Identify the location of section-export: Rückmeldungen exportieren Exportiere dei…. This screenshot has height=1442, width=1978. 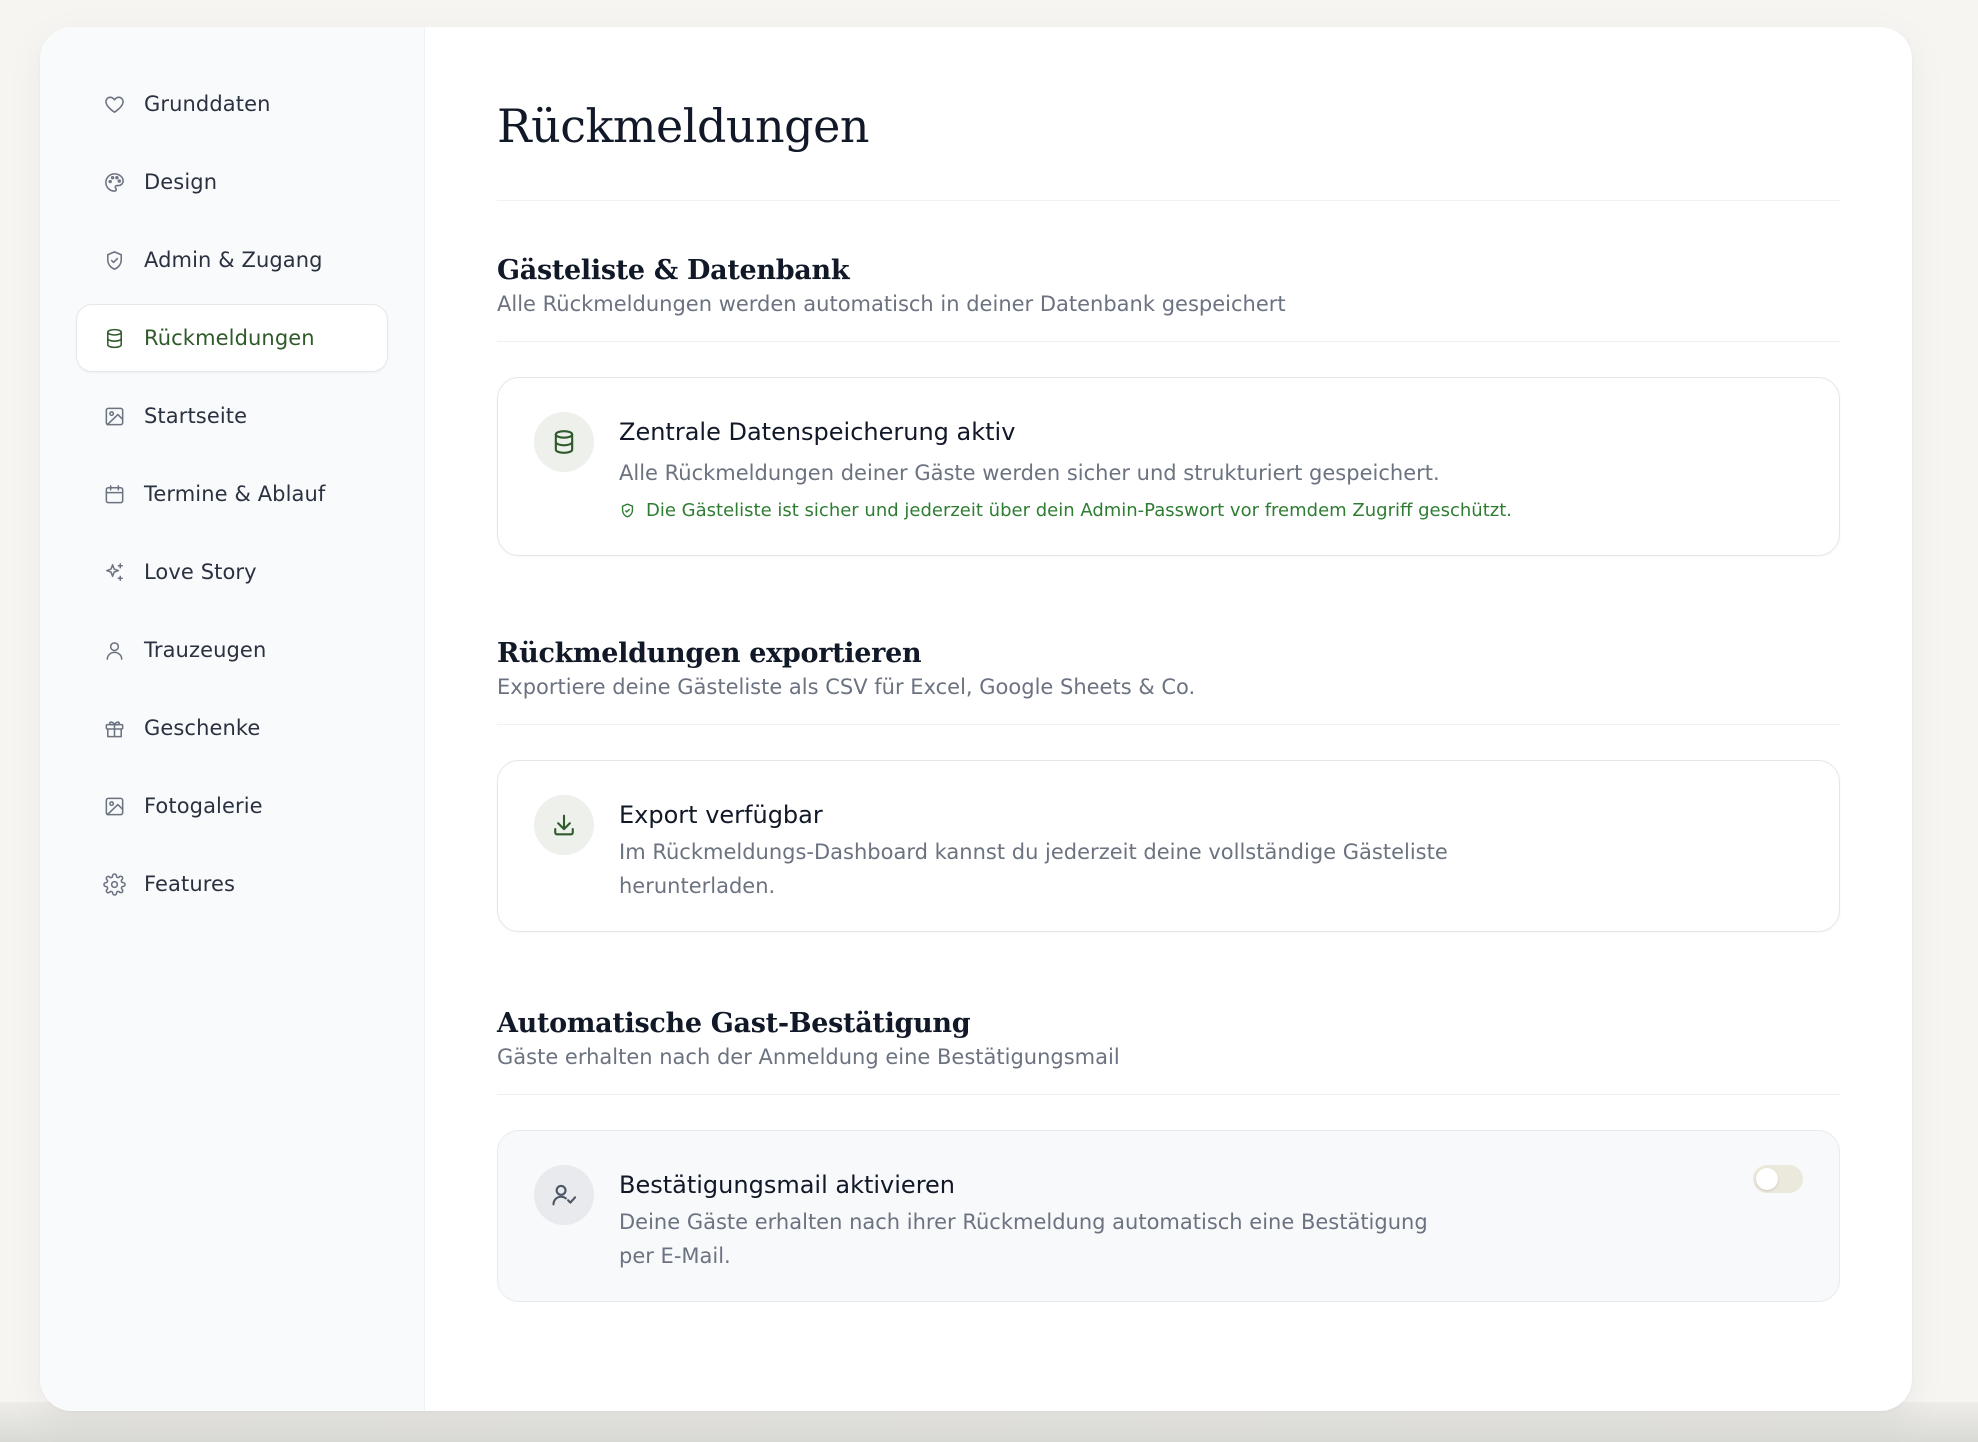
(1168, 785).